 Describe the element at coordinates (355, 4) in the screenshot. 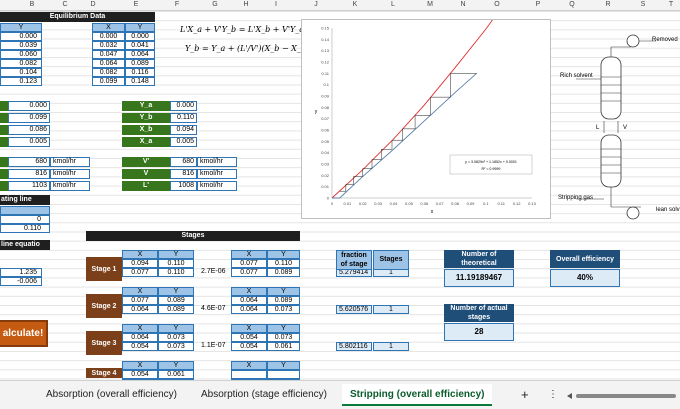

I see `col-header: K` at that location.